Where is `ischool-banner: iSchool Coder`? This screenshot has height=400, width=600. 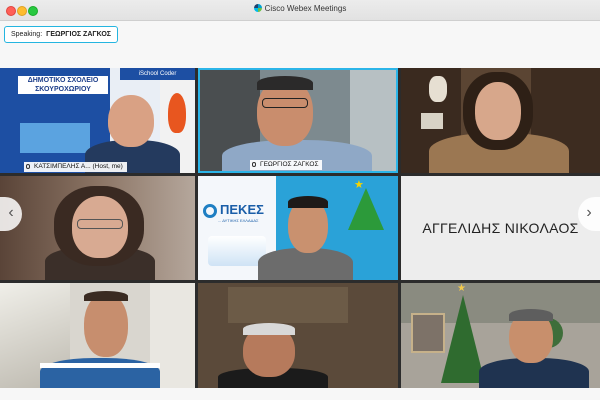 ischool-banner: iSchool Coder is located at coordinates (157, 74).